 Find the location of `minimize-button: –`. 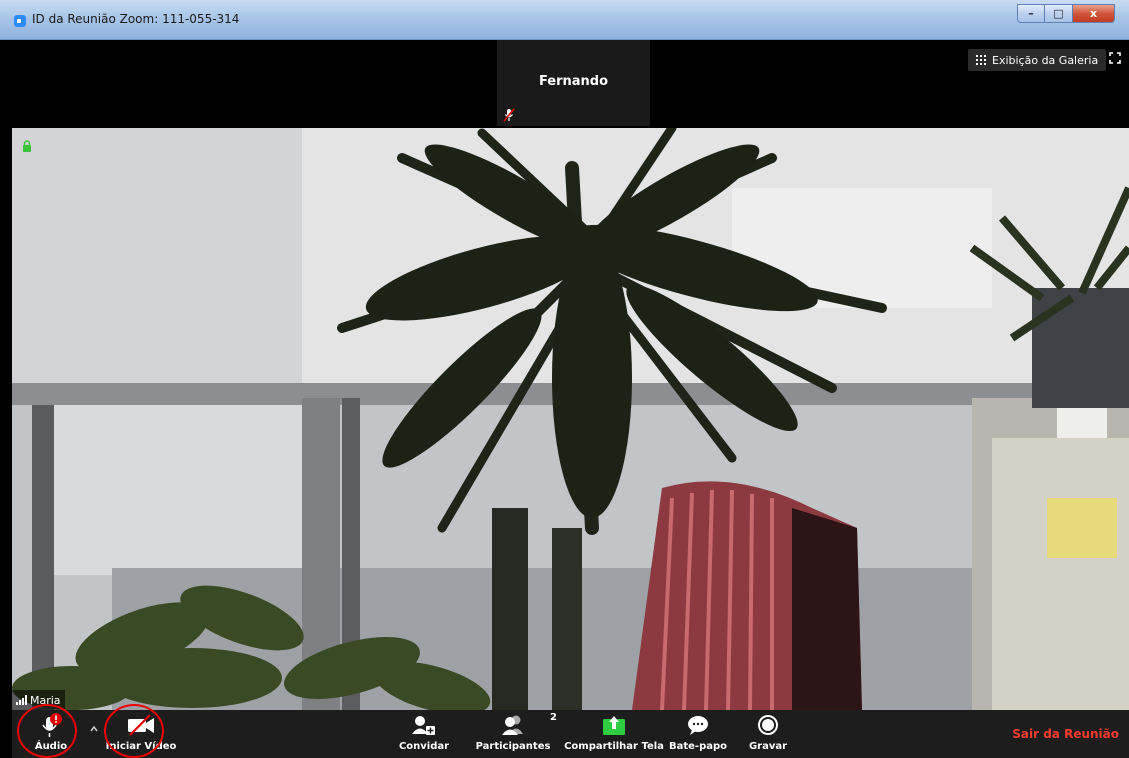

minimize-button: – is located at coordinates (1031, 13).